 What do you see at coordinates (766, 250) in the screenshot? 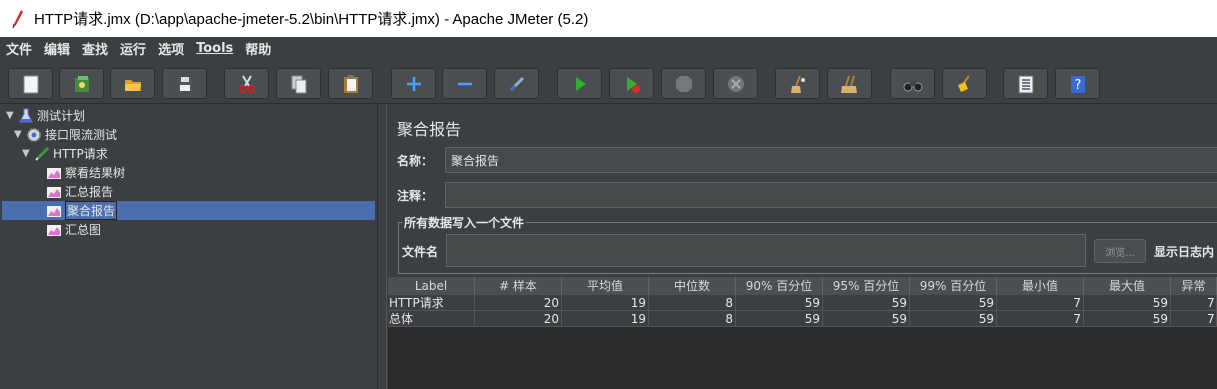
I see `filename-field` at bounding box center [766, 250].